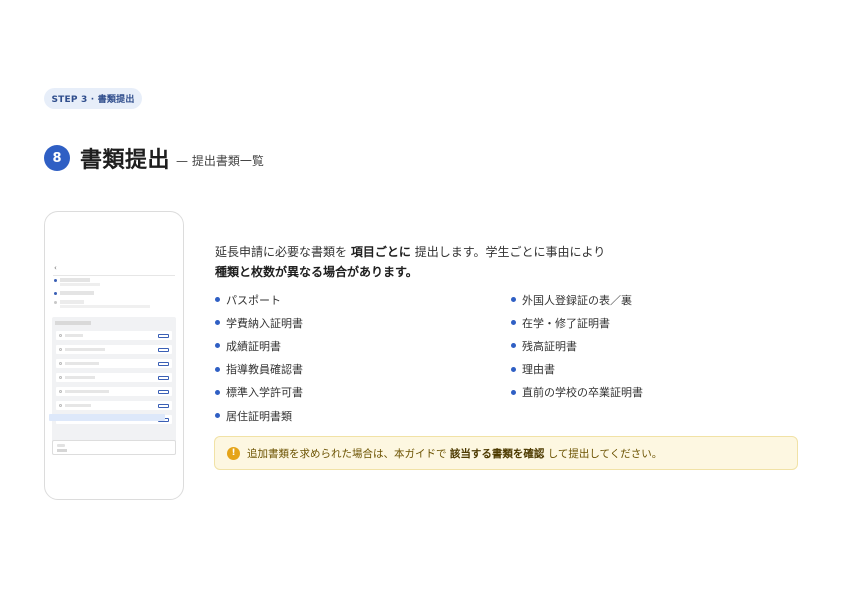  What do you see at coordinates (497, 453) in the screenshot?
I see `notice-emphasis: 該当する書類を確認` at bounding box center [497, 453].